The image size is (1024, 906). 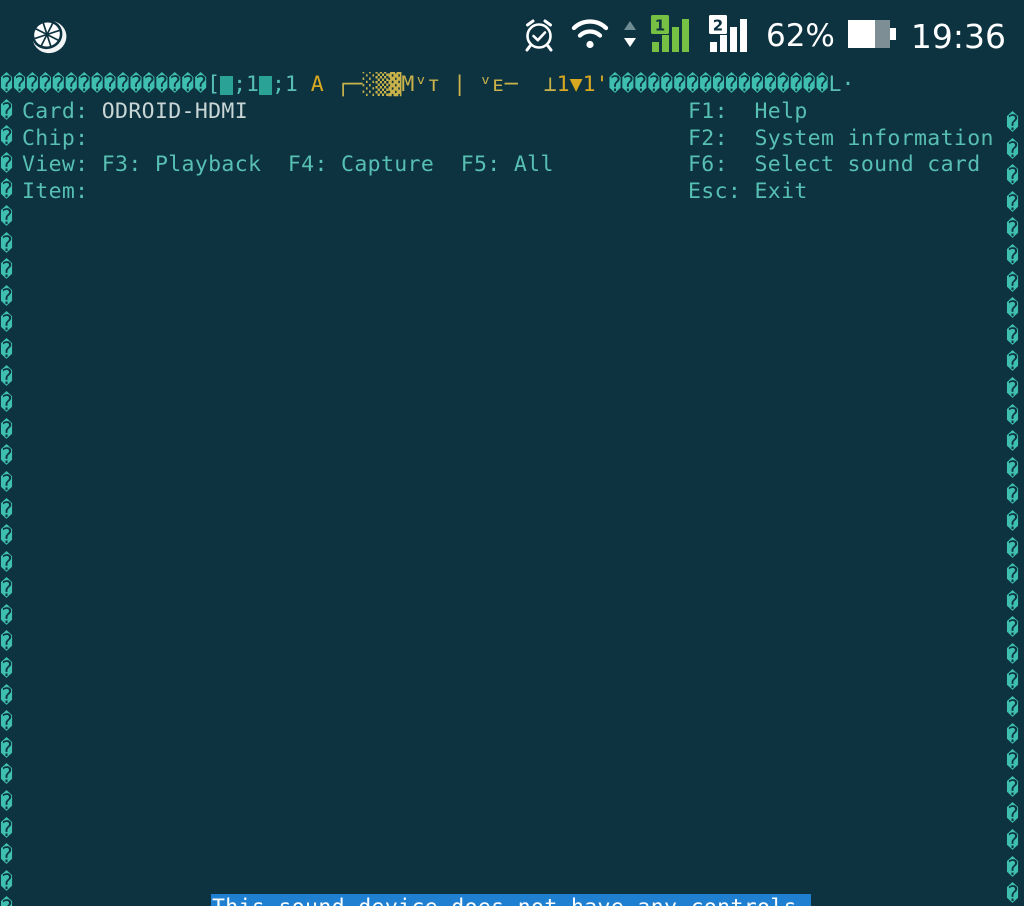 I want to click on alarm-clock-icon, so click(x=539, y=36).